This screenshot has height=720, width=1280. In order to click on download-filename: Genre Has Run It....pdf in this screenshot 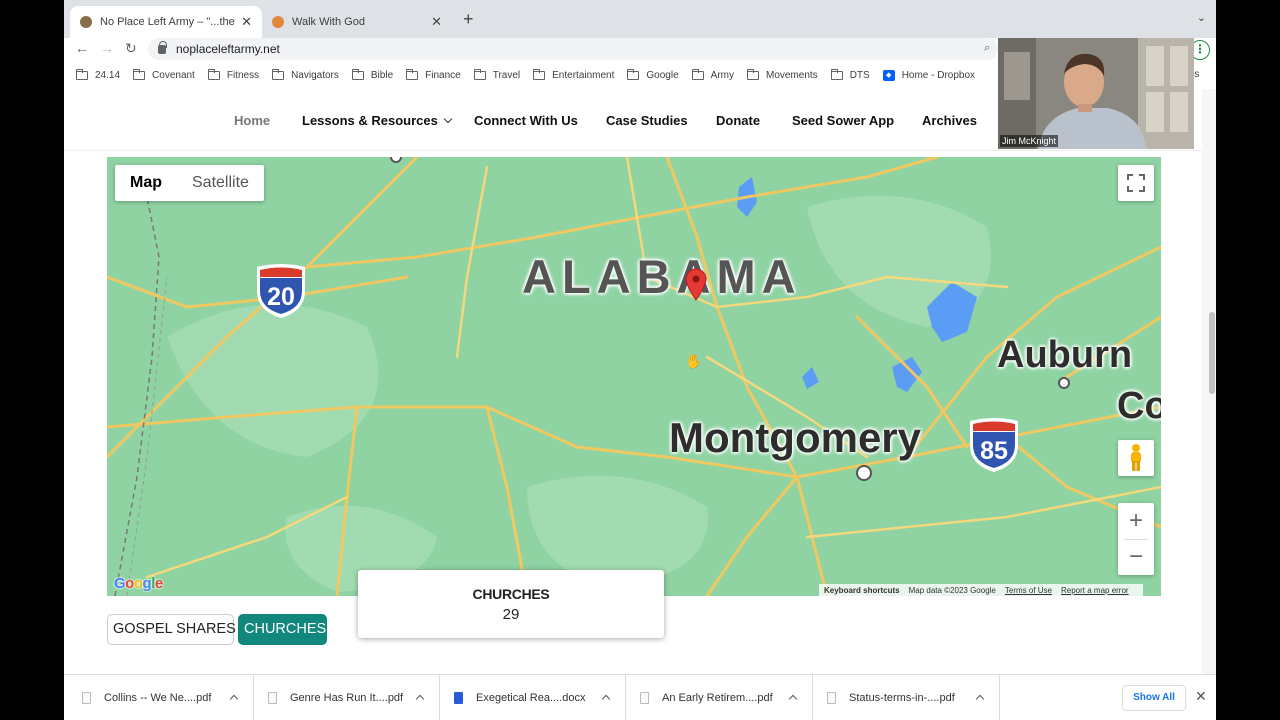, I will do `click(347, 698)`.